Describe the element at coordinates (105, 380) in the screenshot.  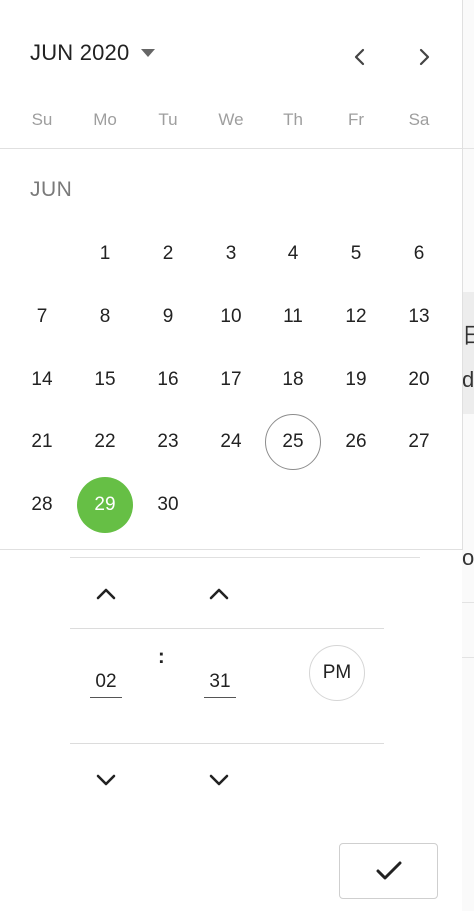
I see `calendar-day: 15` at that location.